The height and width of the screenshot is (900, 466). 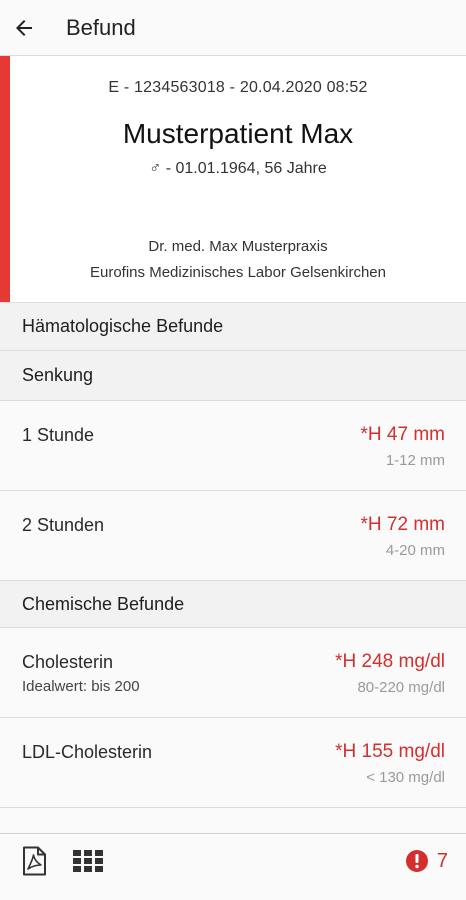 What do you see at coordinates (401, 687) in the screenshot?
I see `reference-range: 80-220 mg/dl` at bounding box center [401, 687].